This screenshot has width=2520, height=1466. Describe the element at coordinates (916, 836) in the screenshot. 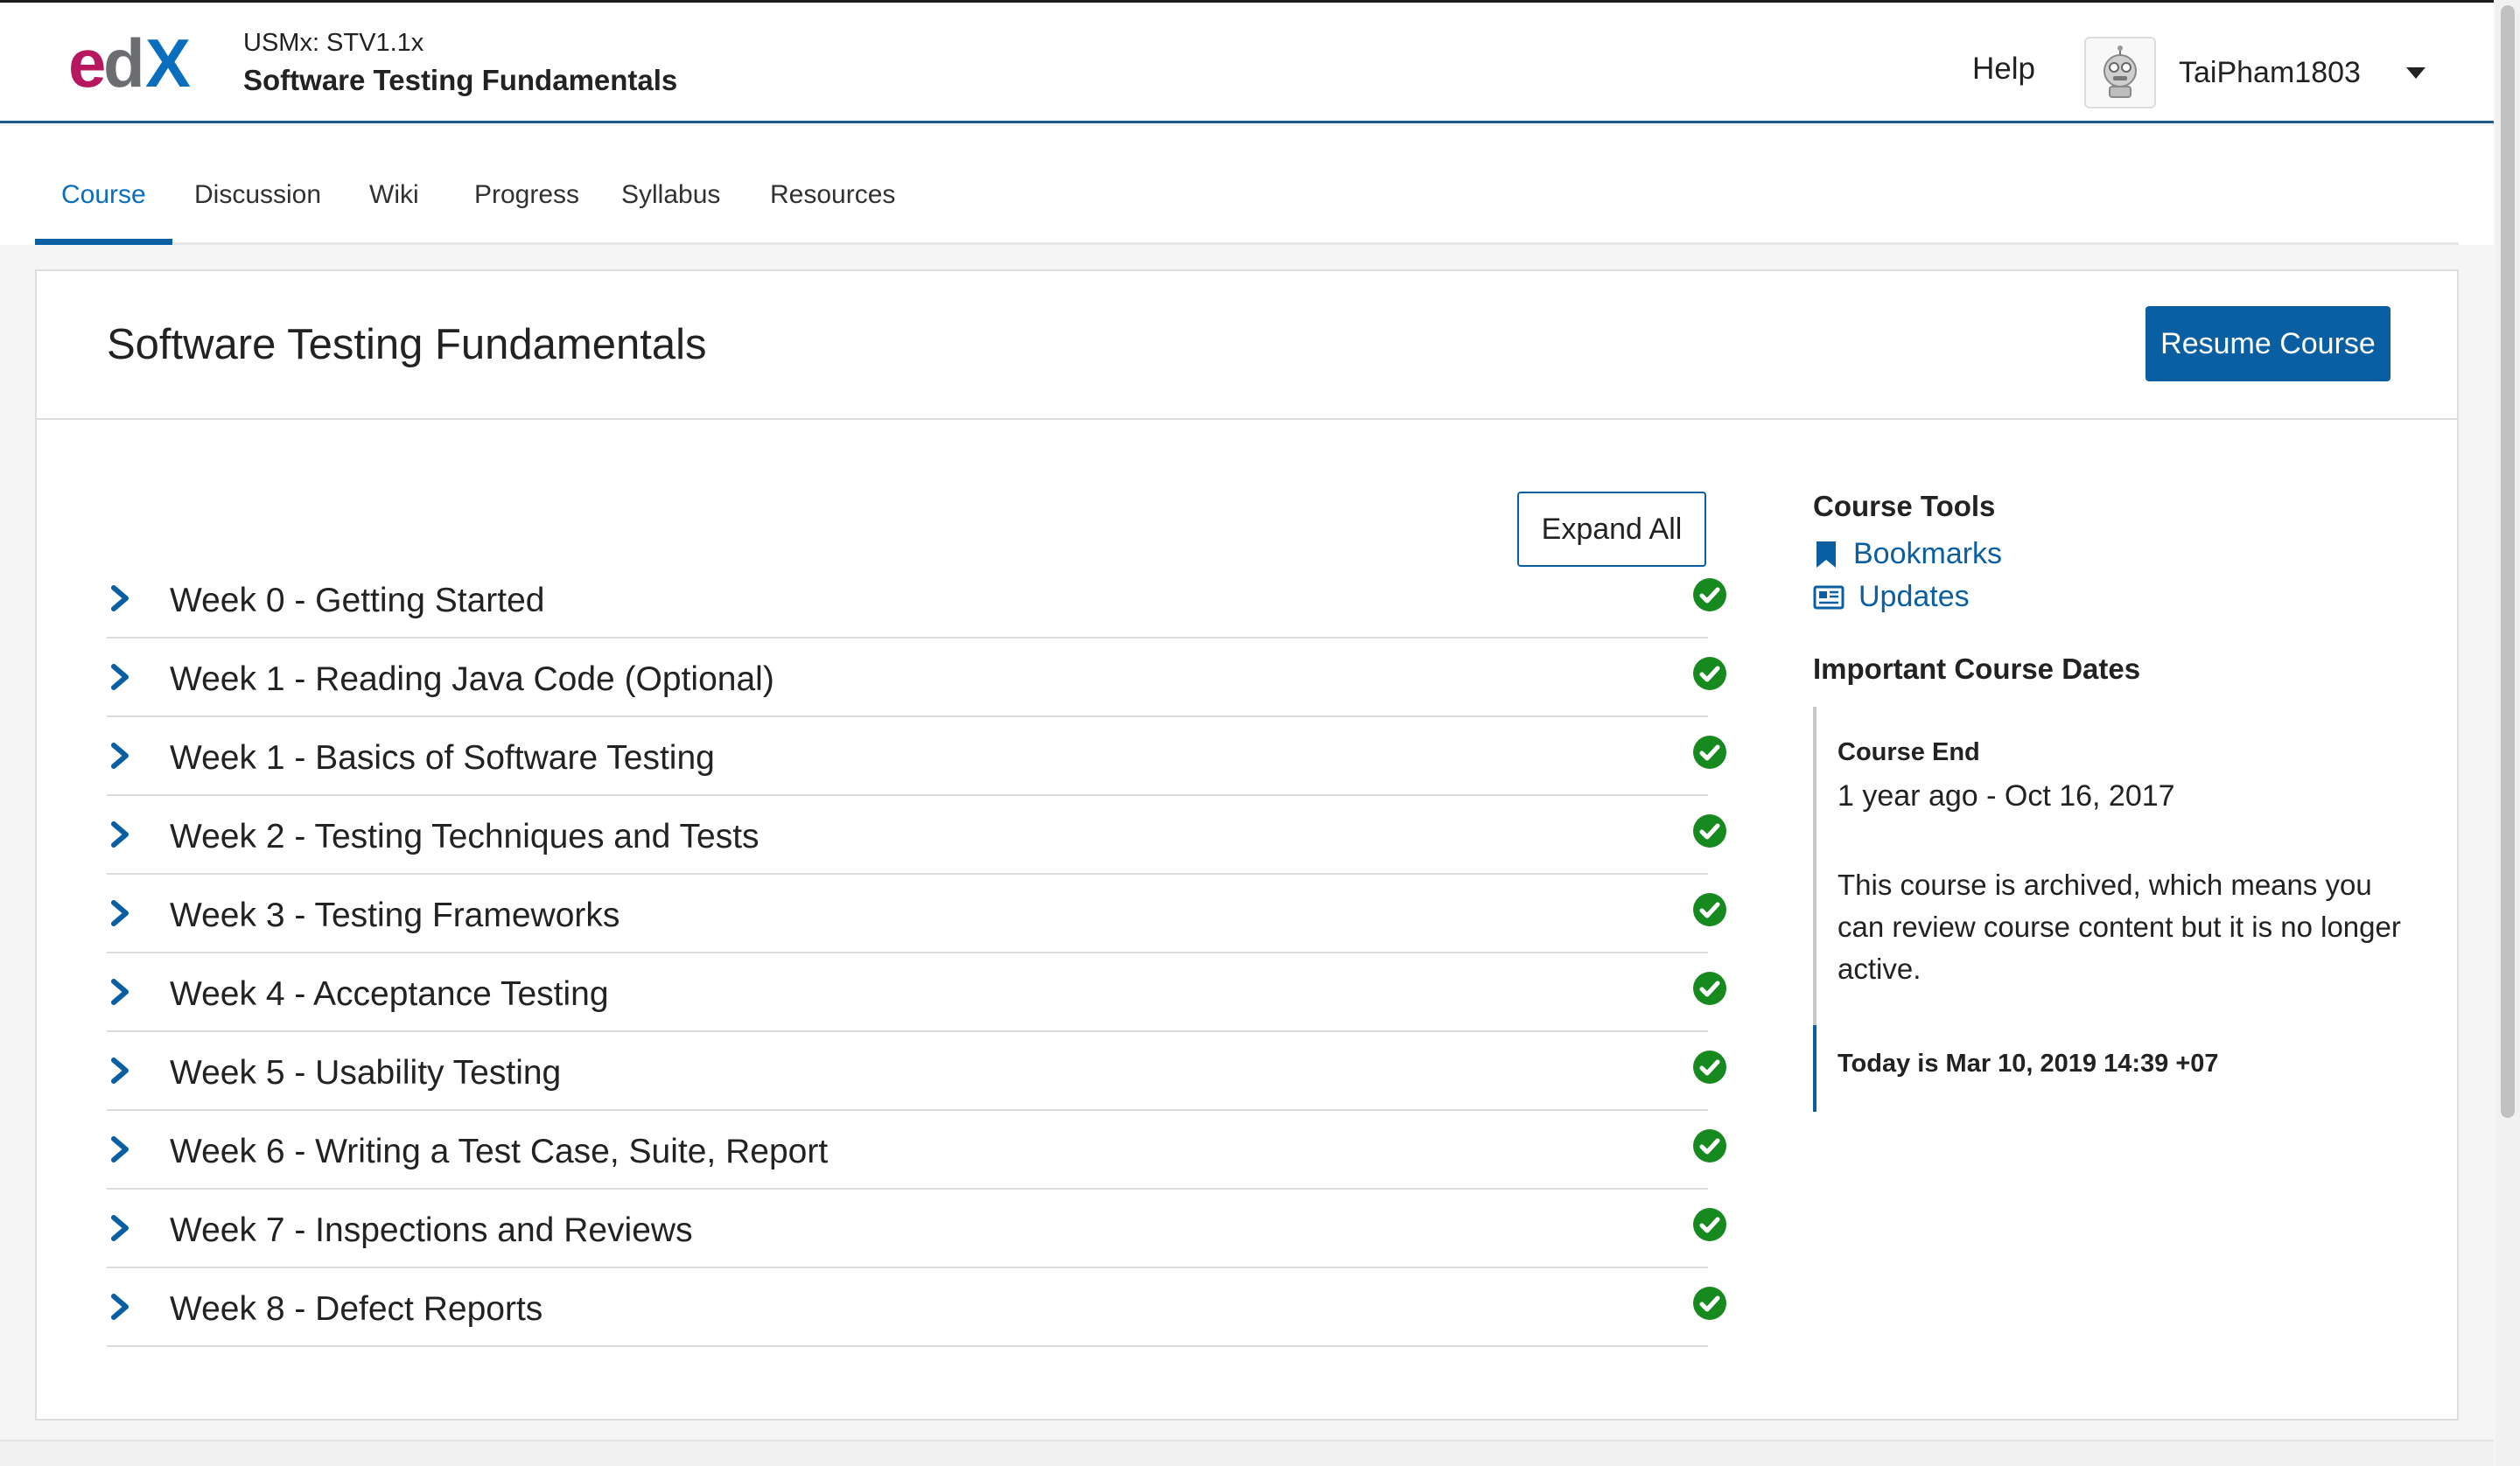

I see `week-row: Week 2 - Testing Techniques and Tests` at that location.